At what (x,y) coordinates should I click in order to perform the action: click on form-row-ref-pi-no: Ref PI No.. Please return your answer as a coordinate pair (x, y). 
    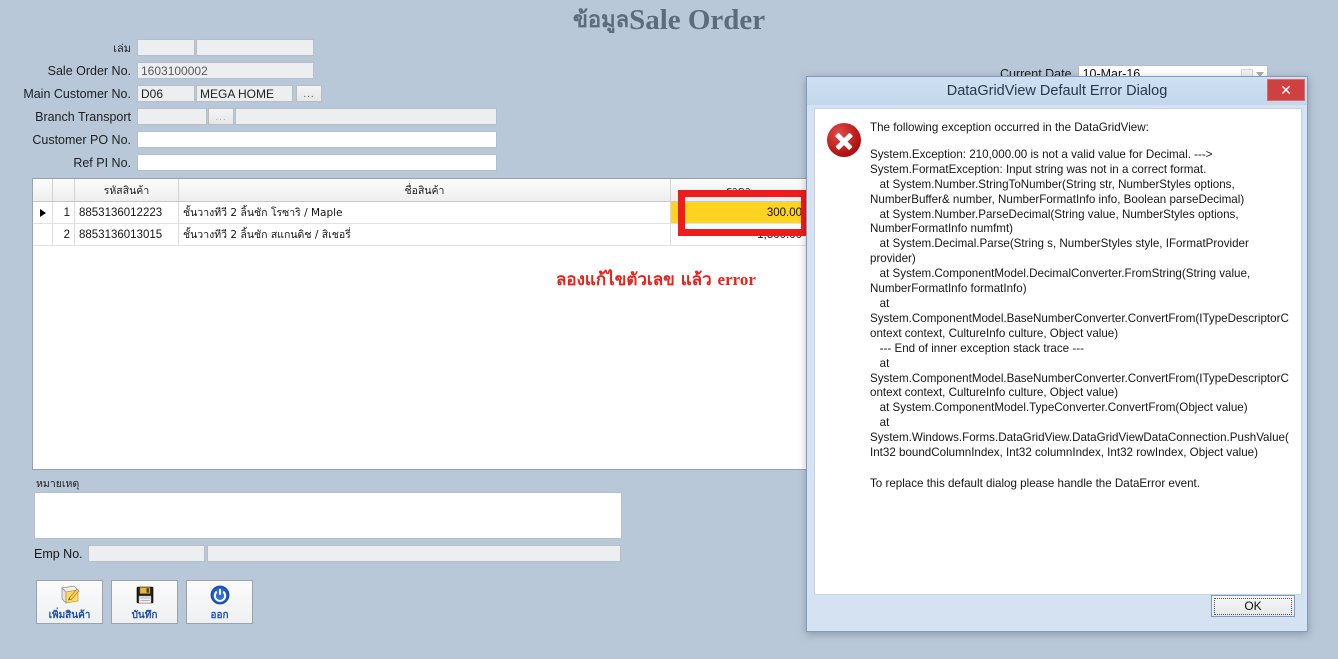
    Looking at the image, I should click on (405, 162).